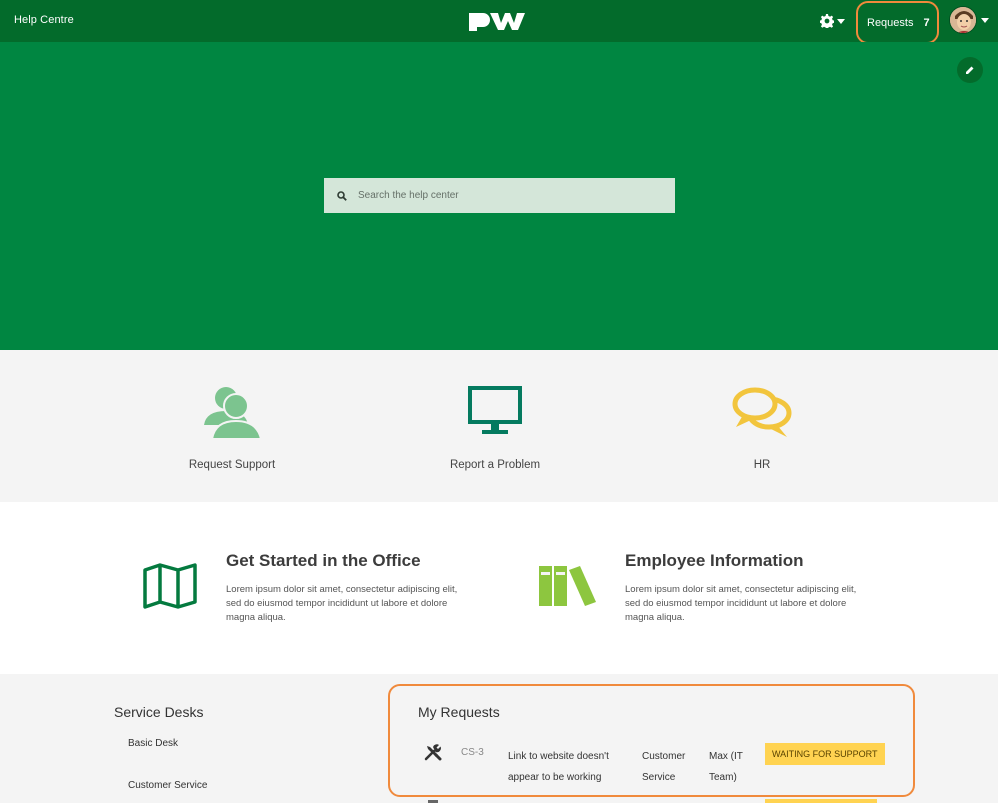 Image resolution: width=998 pixels, height=803 pixels. What do you see at coordinates (495, 412) in the screenshot?
I see `monitor-icon` at bounding box center [495, 412].